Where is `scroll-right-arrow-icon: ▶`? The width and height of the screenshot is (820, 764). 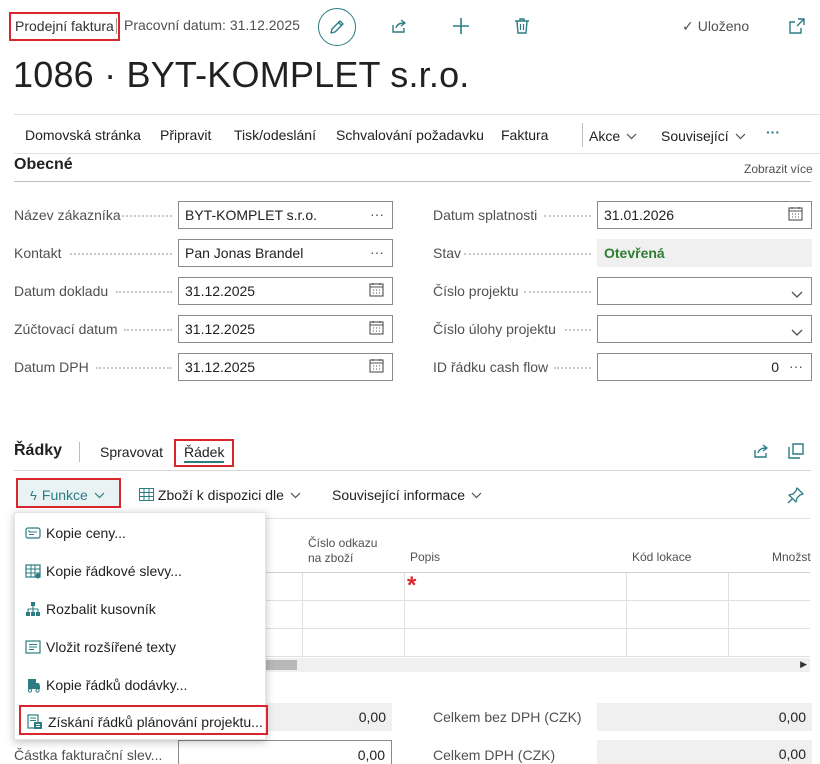 scroll-right-arrow-icon: ▶ is located at coordinates (803, 664).